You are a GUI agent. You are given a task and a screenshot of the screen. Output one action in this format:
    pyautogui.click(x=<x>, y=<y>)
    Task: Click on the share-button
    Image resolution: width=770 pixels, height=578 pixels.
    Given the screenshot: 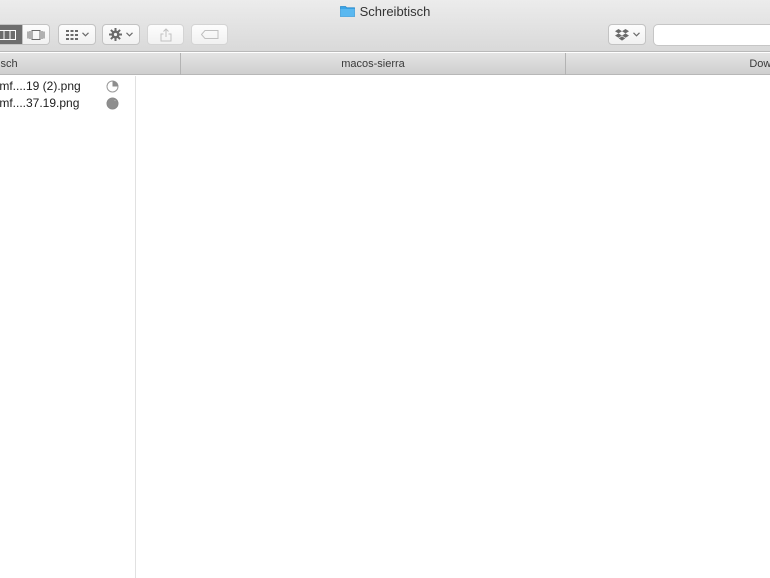 What is the action you would take?
    pyautogui.click(x=165, y=34)
    